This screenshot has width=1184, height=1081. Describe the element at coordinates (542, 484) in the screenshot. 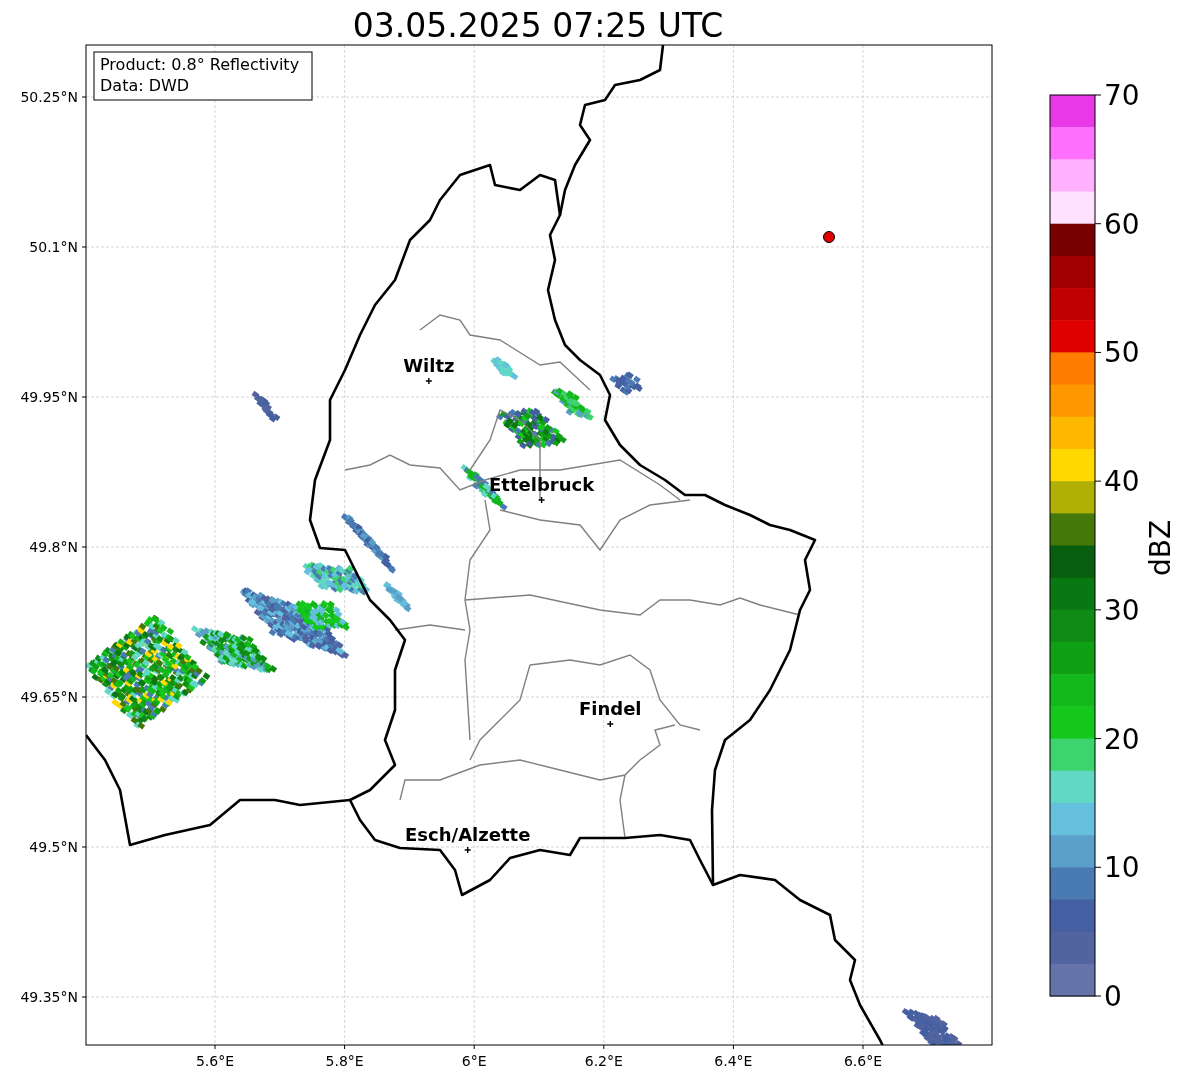

I see `city-label: Ettelbruck` at that location.